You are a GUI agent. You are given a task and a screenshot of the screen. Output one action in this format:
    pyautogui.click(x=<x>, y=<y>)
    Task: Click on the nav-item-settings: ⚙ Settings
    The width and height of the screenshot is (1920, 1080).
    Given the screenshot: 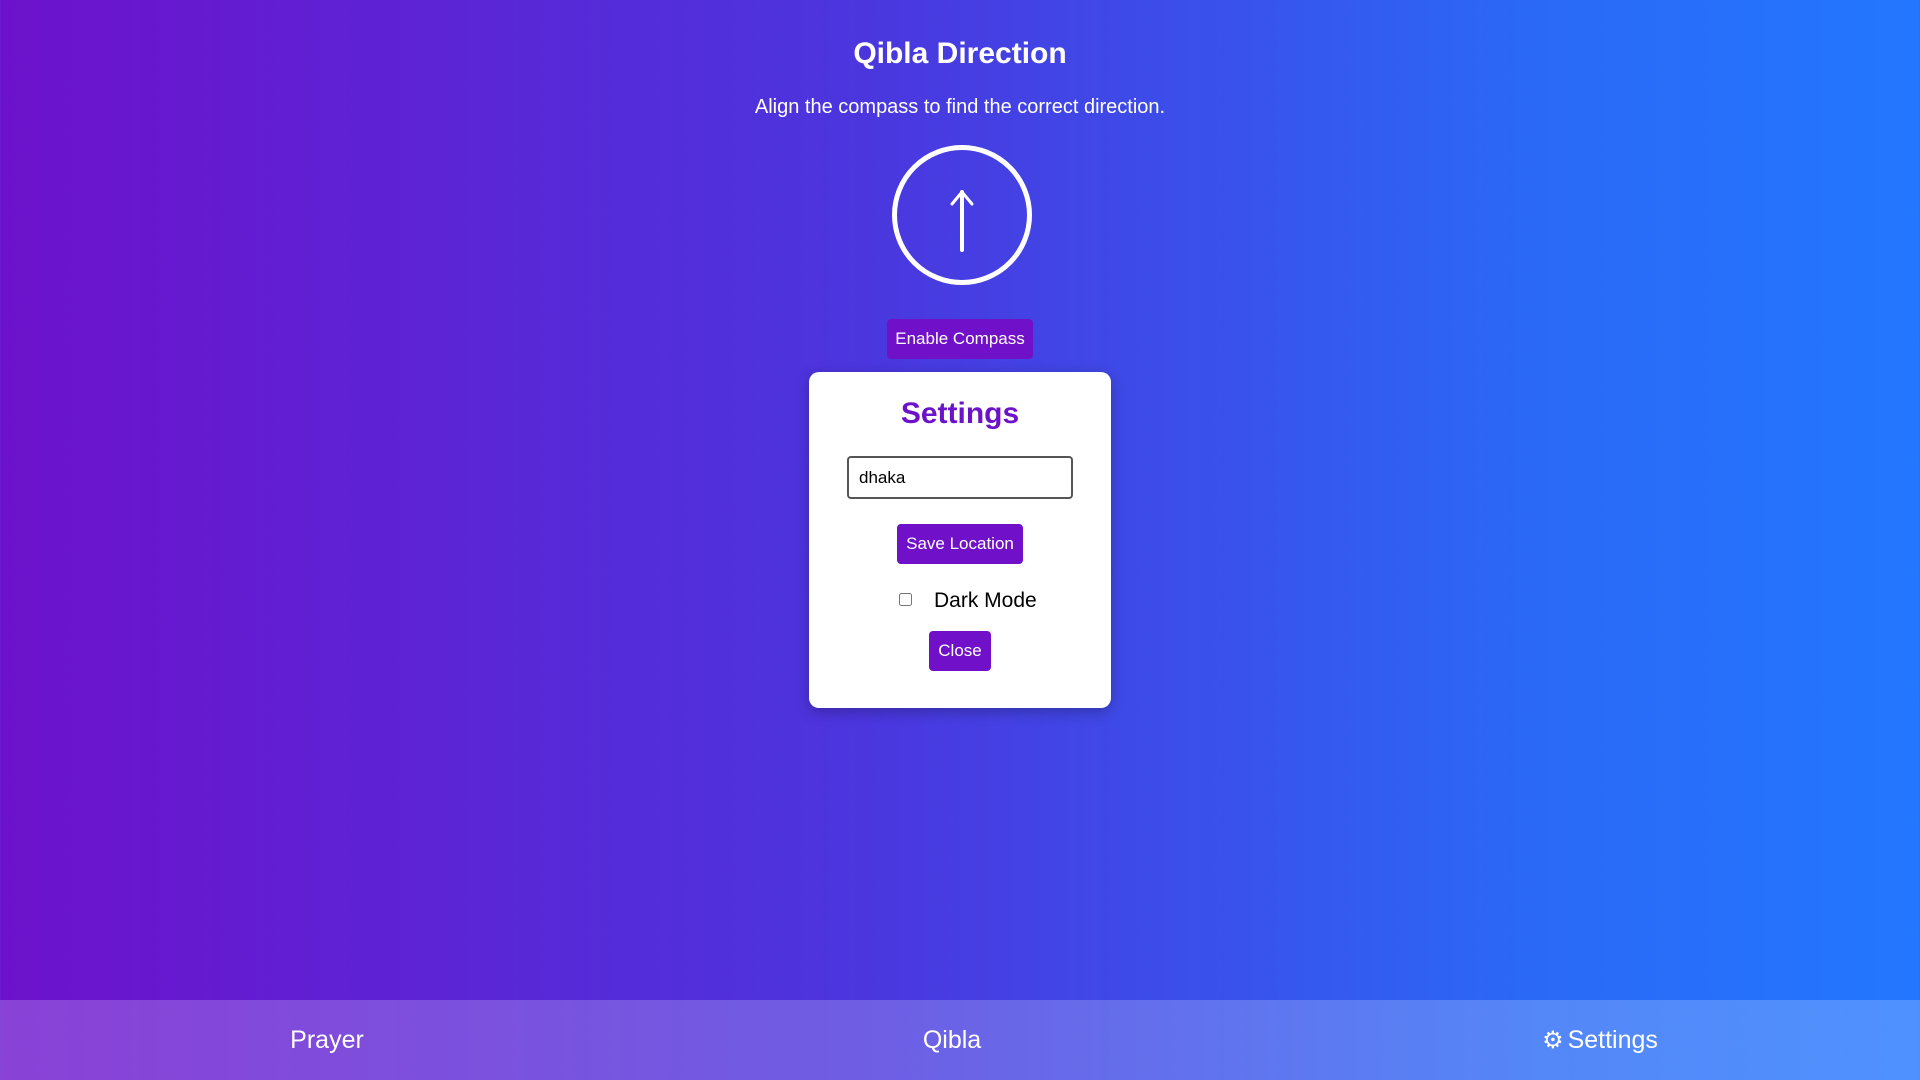 What is the action you would take?
    pyautogui.click(x=1600, y=1040)
    